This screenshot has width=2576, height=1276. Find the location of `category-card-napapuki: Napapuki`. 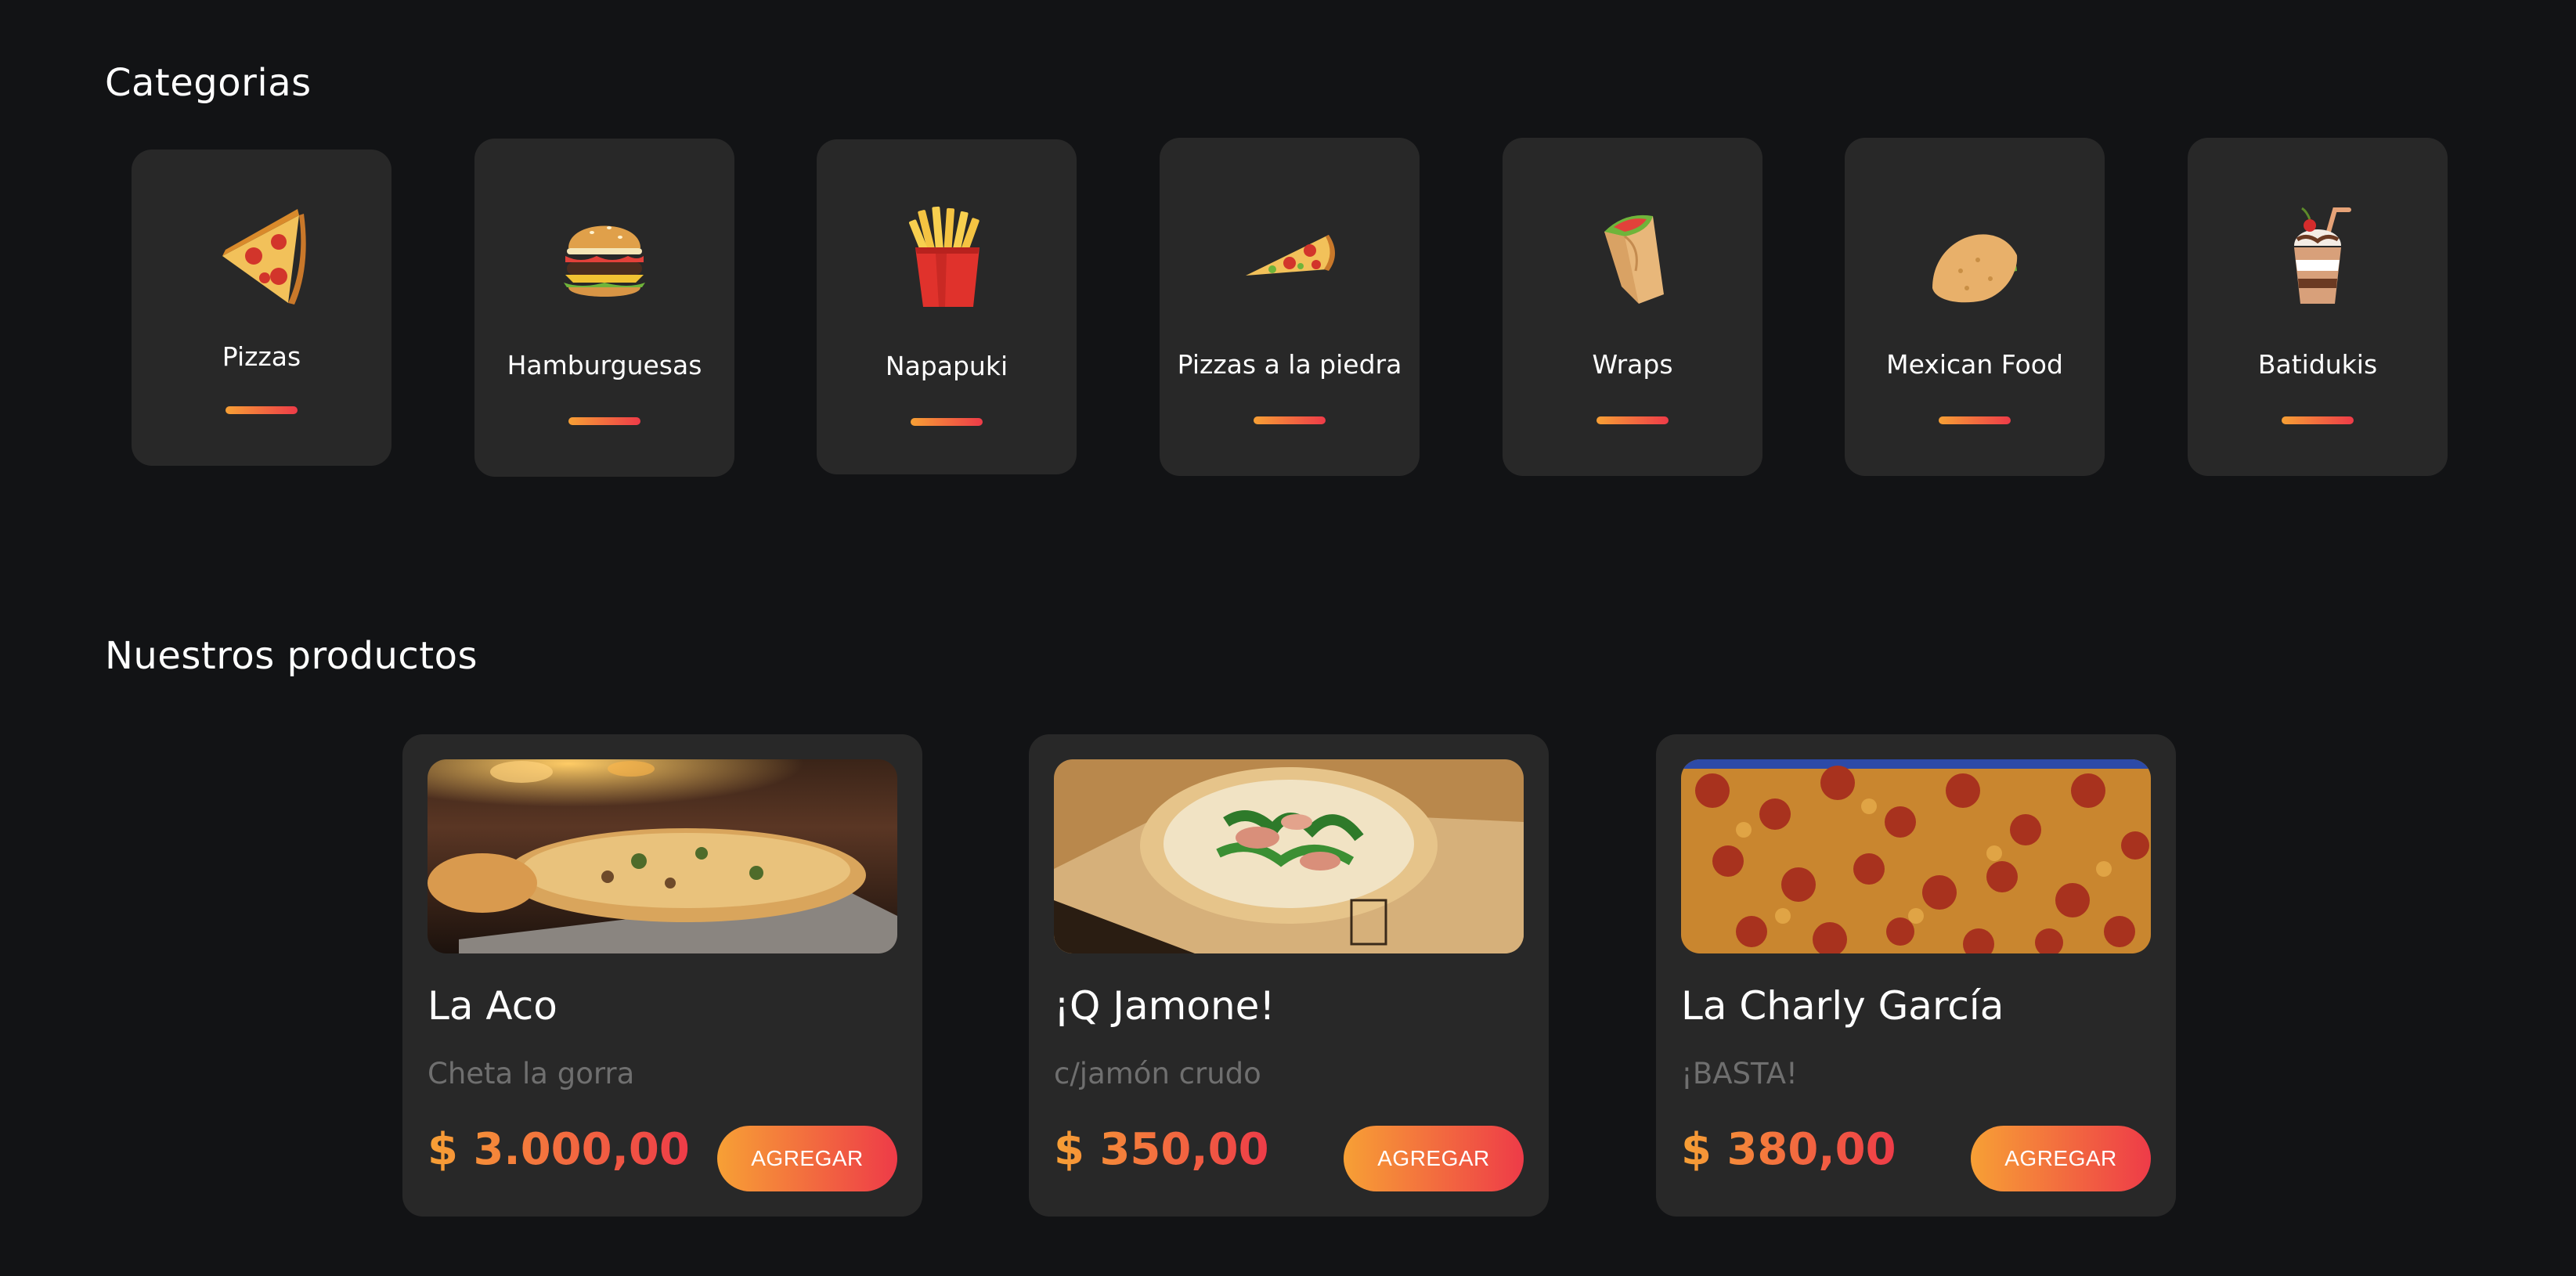

category-card-napapuki: Napapuki is located at coordinates (947, 306).